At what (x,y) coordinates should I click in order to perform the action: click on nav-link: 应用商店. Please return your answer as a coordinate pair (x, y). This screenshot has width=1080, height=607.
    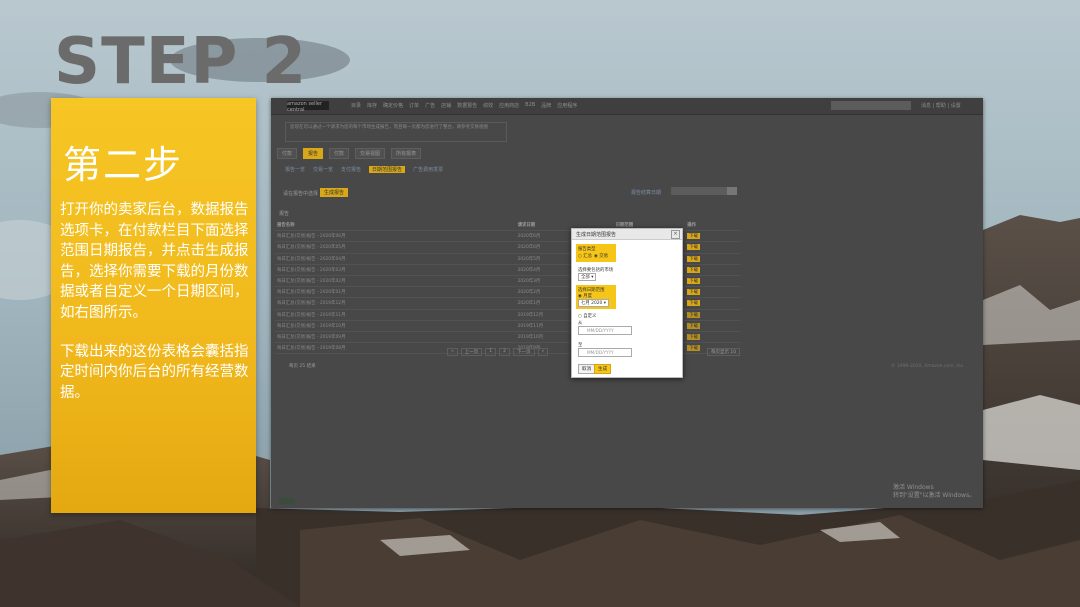
    Looking at the image, I should click on (509, 105).